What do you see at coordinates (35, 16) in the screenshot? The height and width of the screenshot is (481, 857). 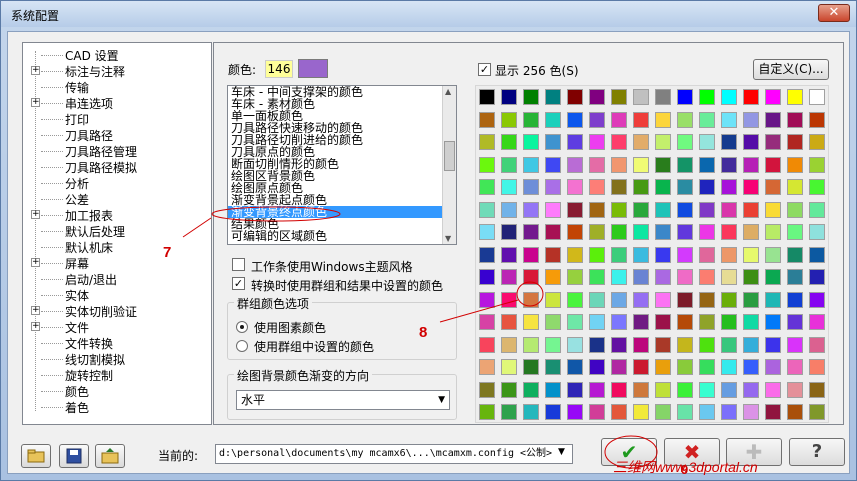 I see `window-title: 系统配置` at bounding box center [35, 16].